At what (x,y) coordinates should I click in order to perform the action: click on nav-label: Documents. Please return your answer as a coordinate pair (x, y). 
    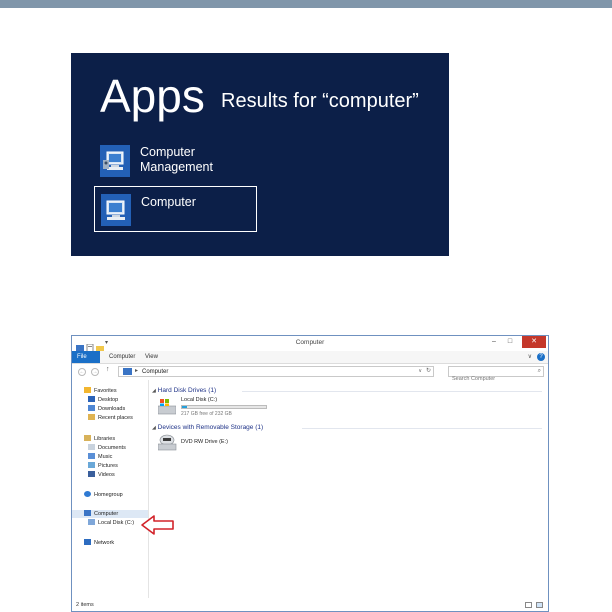
    Looking at the image, I should click on (112, 448).